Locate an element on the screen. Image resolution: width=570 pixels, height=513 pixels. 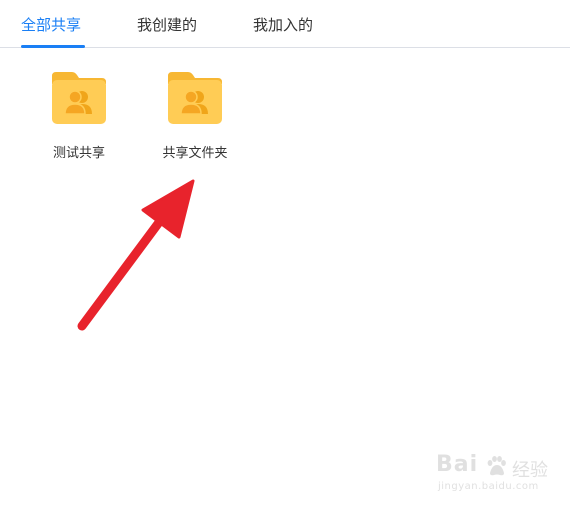
tab-bar: 全部共享 我创建的 我加入的 is located at coordinates (285, 24).